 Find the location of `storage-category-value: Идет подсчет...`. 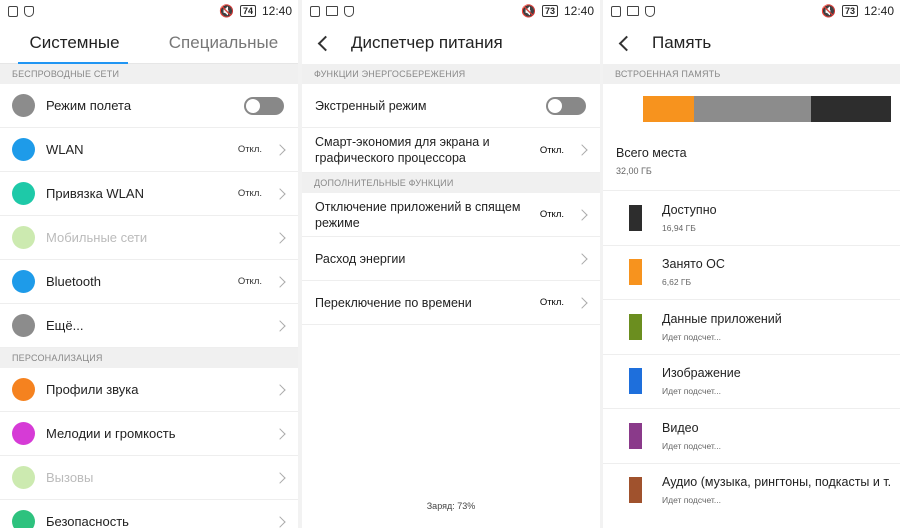

storage-category-value: Идет подсчет... is located at coordinates (691, 391).